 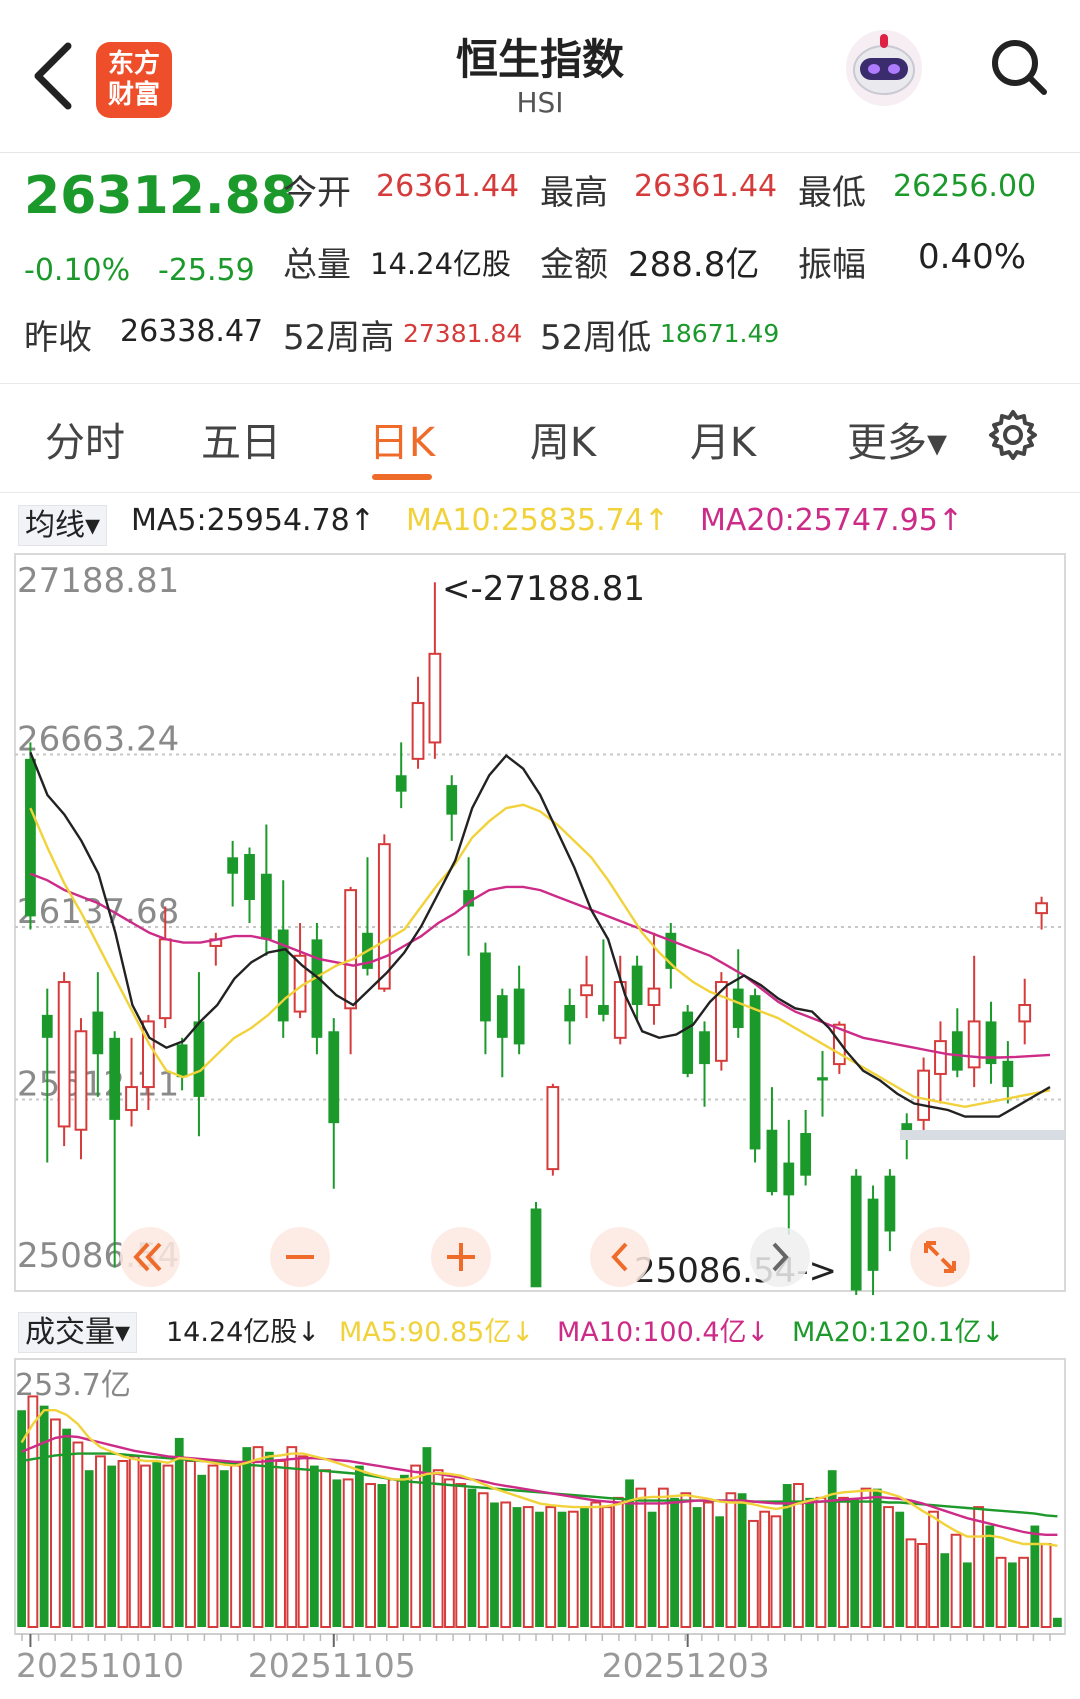 I want to click on w52-high-value: 27381.84, so click(x=463, y=333).